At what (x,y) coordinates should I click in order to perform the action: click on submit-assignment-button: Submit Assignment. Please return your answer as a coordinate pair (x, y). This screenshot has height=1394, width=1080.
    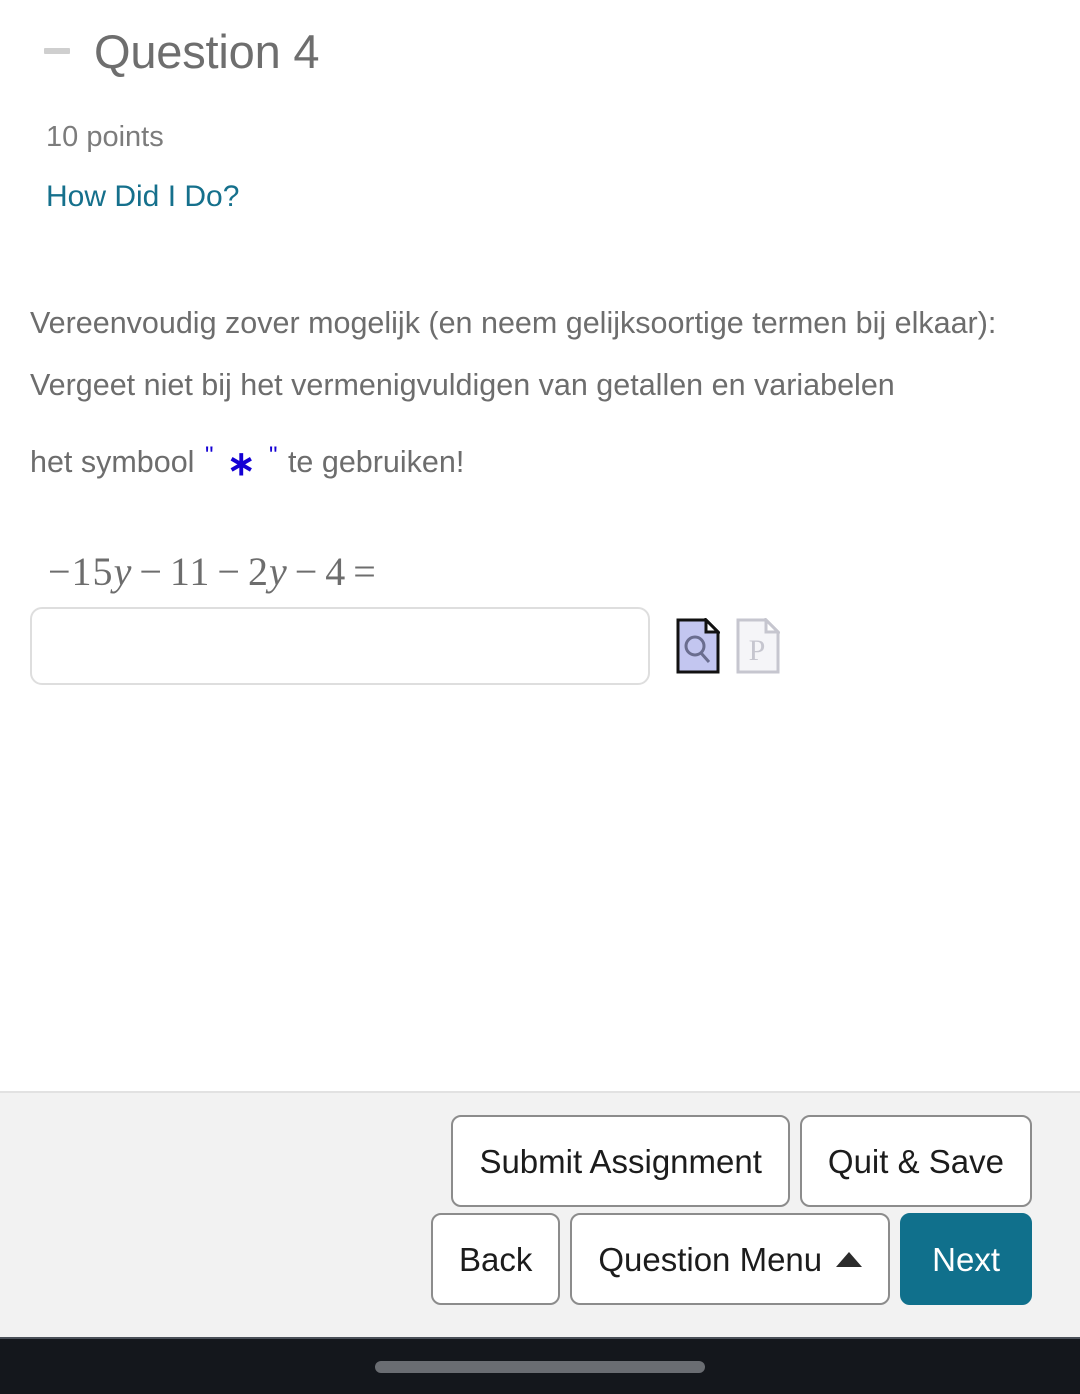
    Looking at the image, I should click on (620, 1161).